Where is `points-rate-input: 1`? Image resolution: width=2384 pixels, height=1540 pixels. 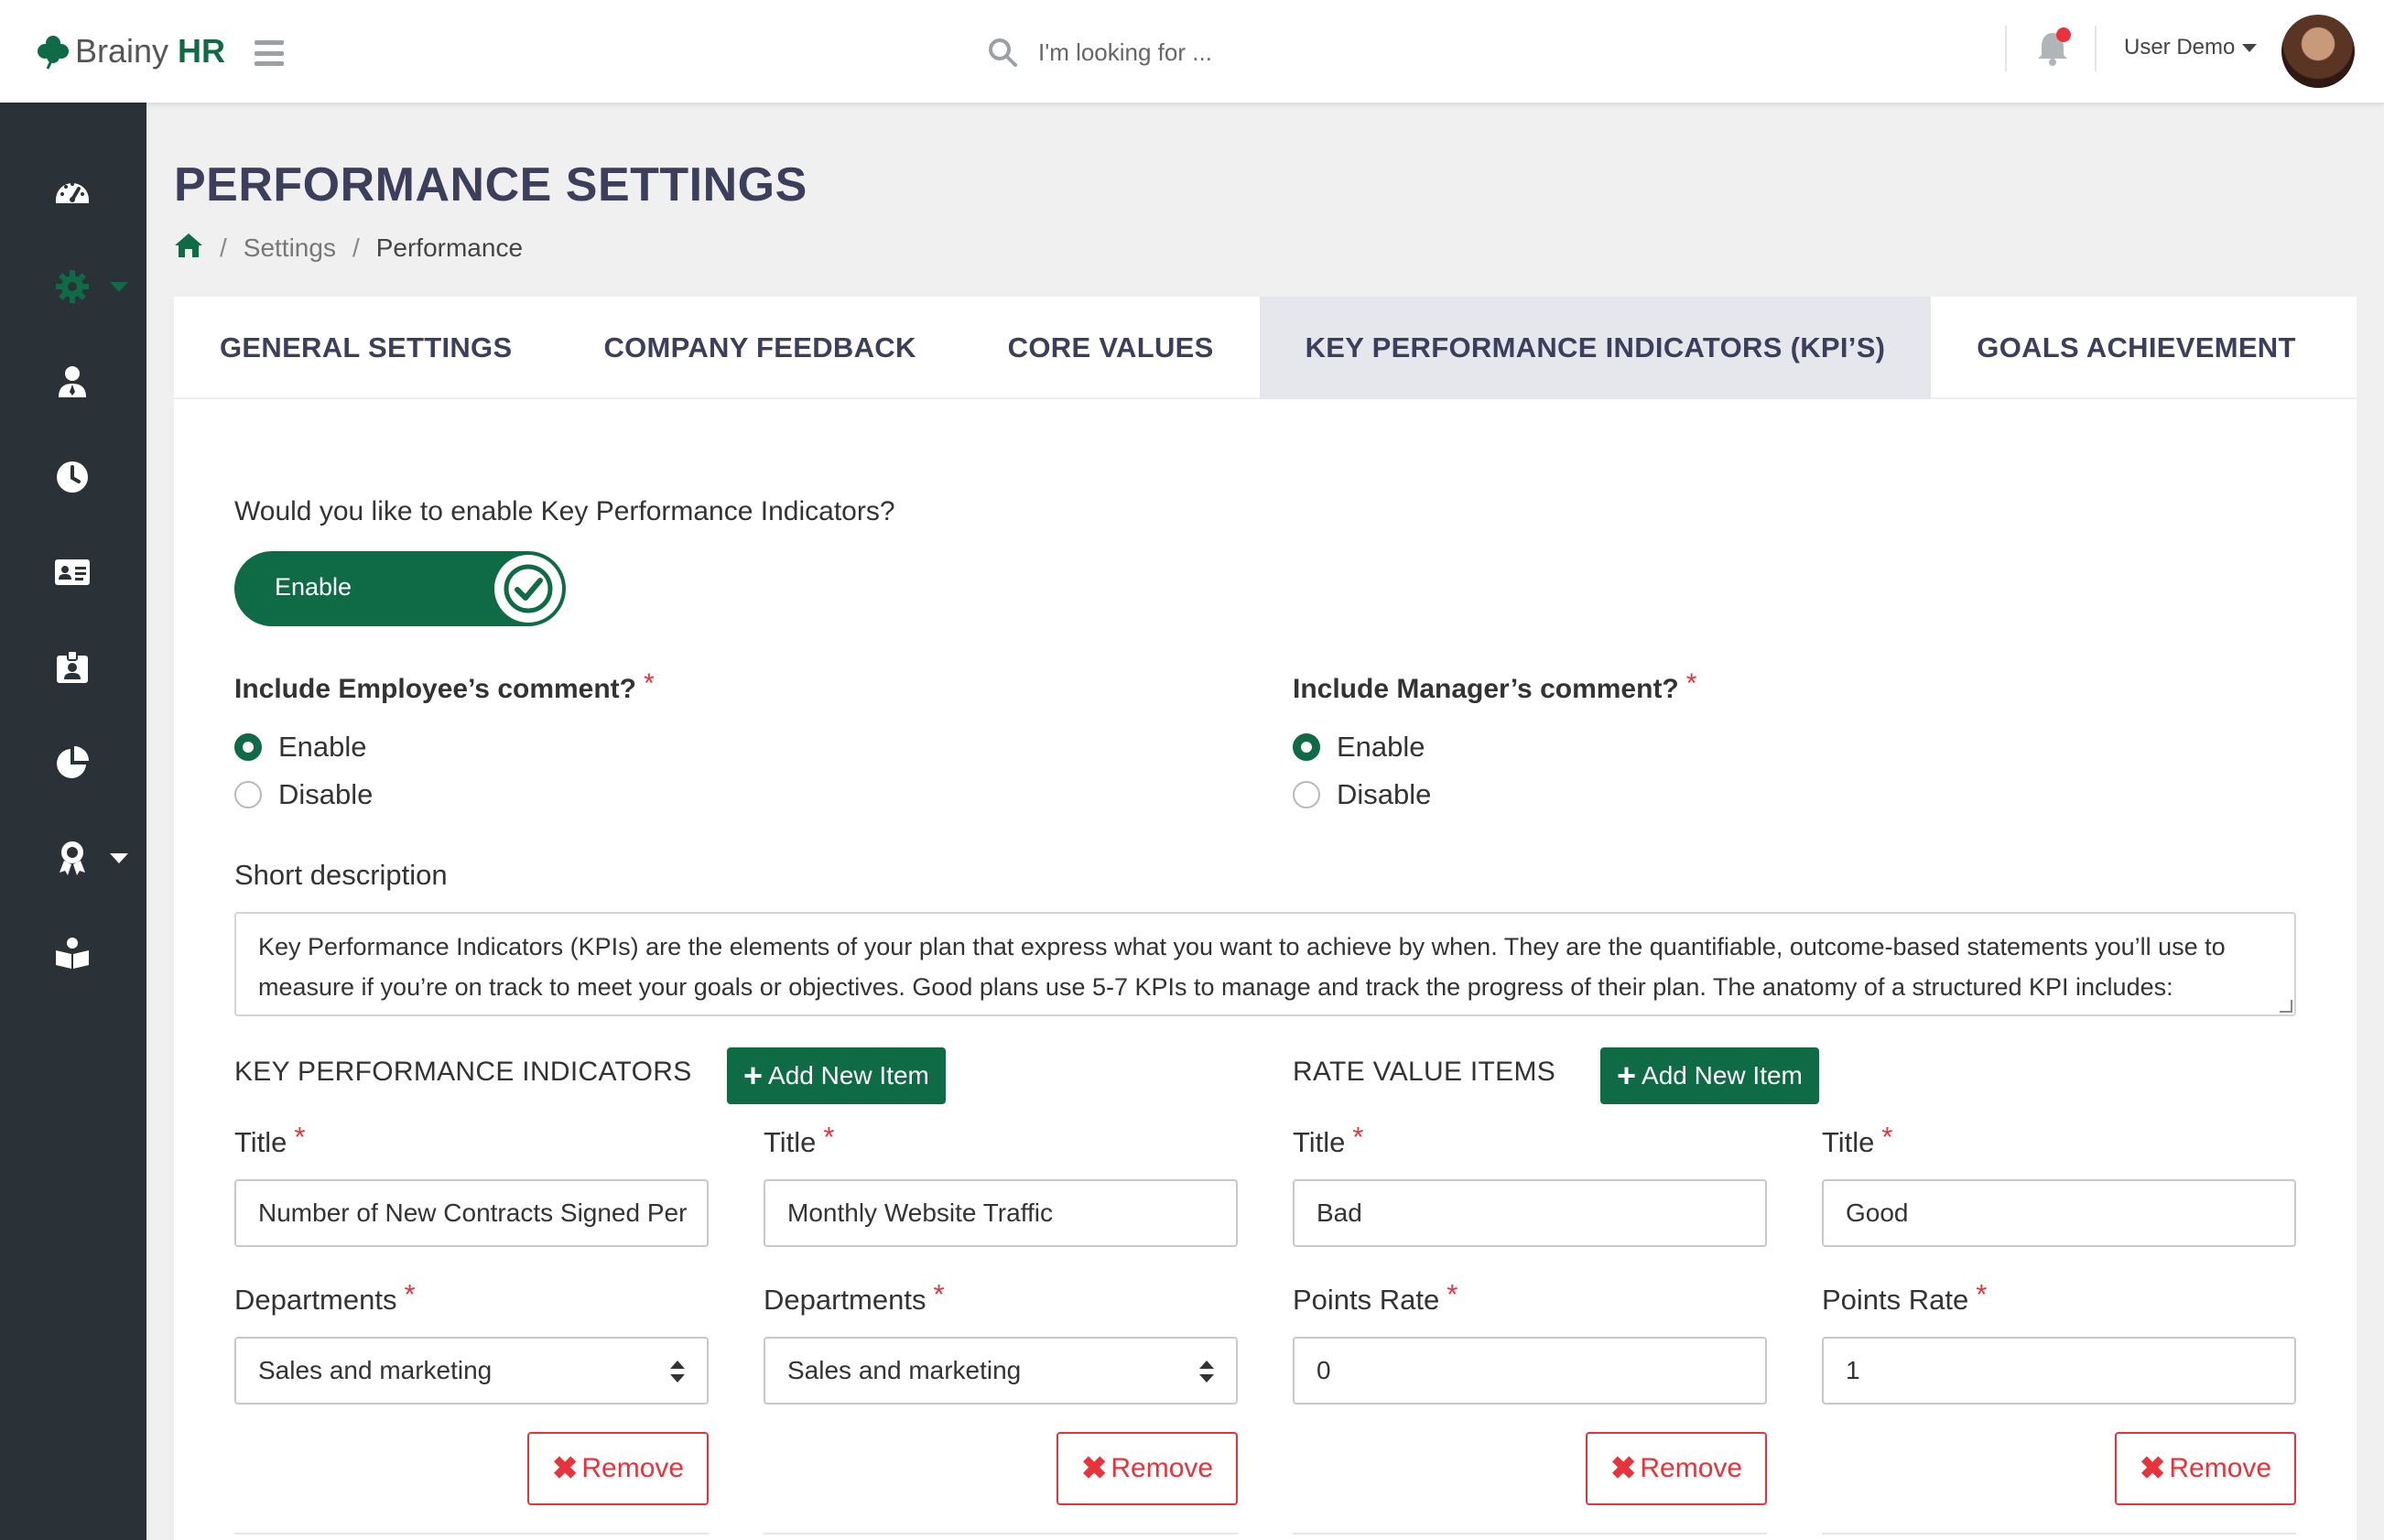 points-rate-input: 1 is located at coordinates (2059, 1370).